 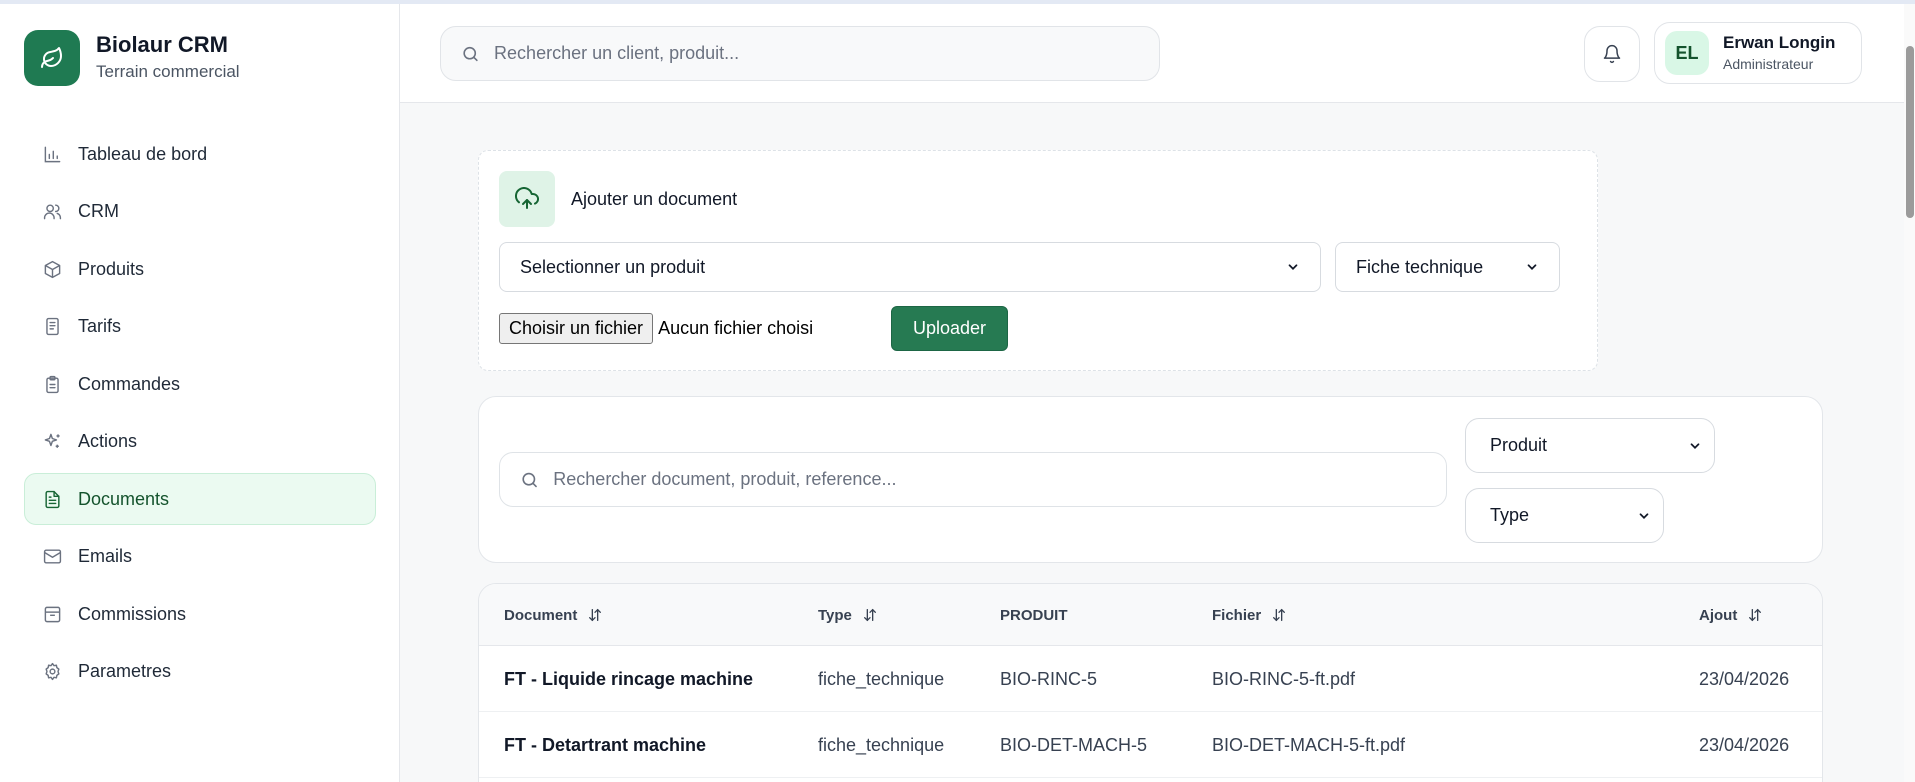 I want to click on topbar: EL Erwan Longin Administrateur, so click(x=1157, y=53).